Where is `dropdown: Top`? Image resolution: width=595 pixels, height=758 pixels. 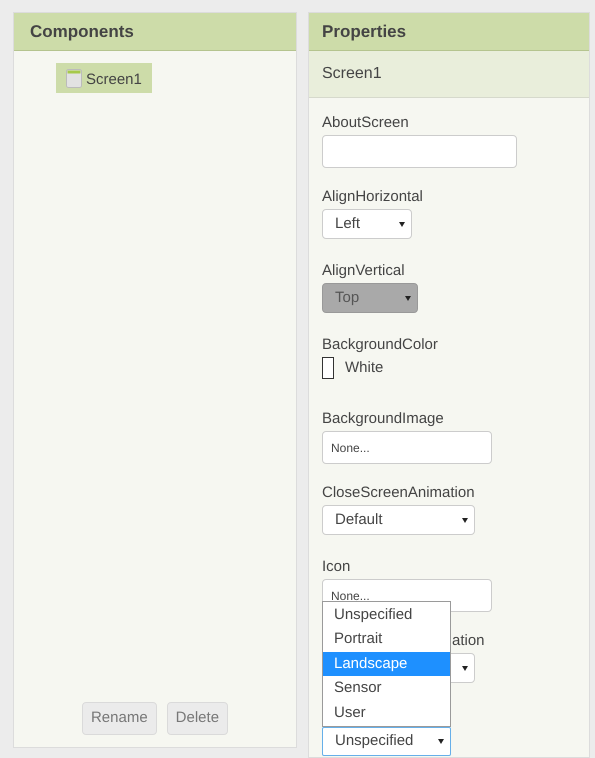 dropdown: Top is located at coordinates (370, 298).